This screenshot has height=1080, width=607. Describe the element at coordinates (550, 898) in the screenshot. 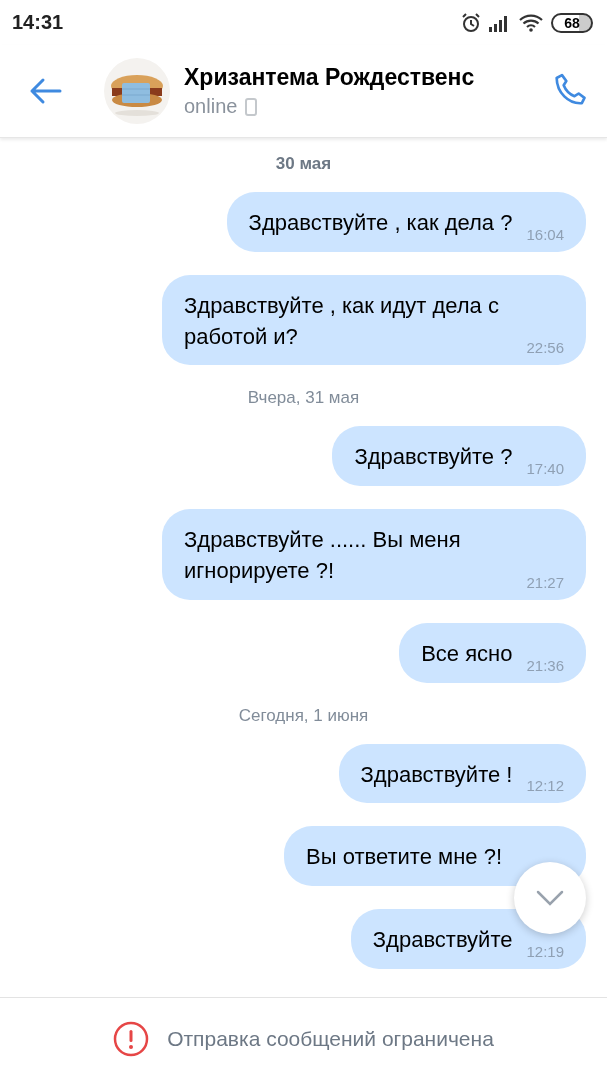

I see `chevron-down-icon` at that location.